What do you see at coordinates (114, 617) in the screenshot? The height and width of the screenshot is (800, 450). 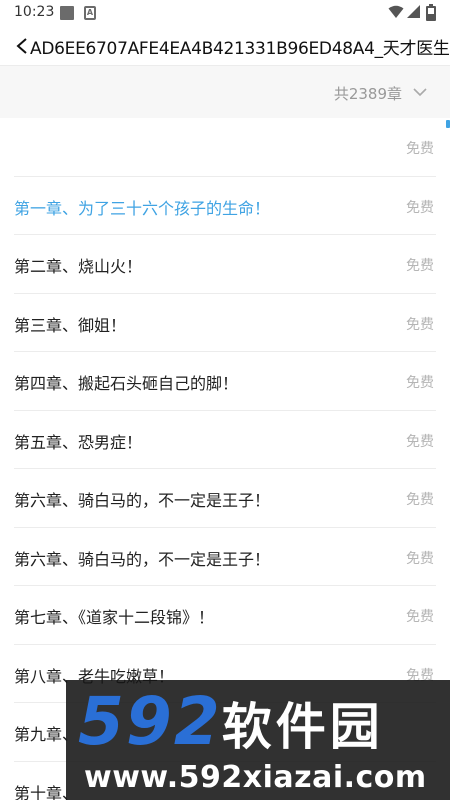 I see `chapter-title: 第七章、《道家十二段锦》！` at bounding box center [114, 617].